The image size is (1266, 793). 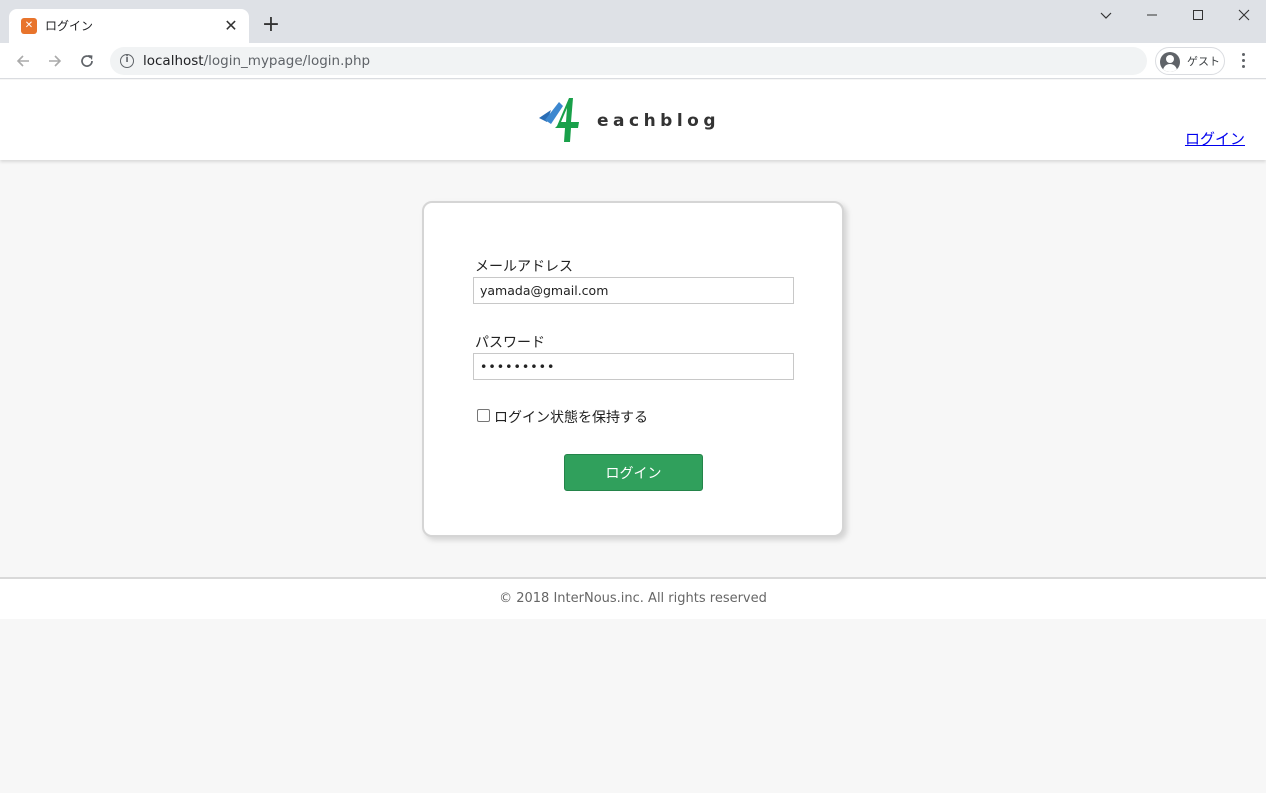 I want to click on email-field, so click(x=633, y=290).